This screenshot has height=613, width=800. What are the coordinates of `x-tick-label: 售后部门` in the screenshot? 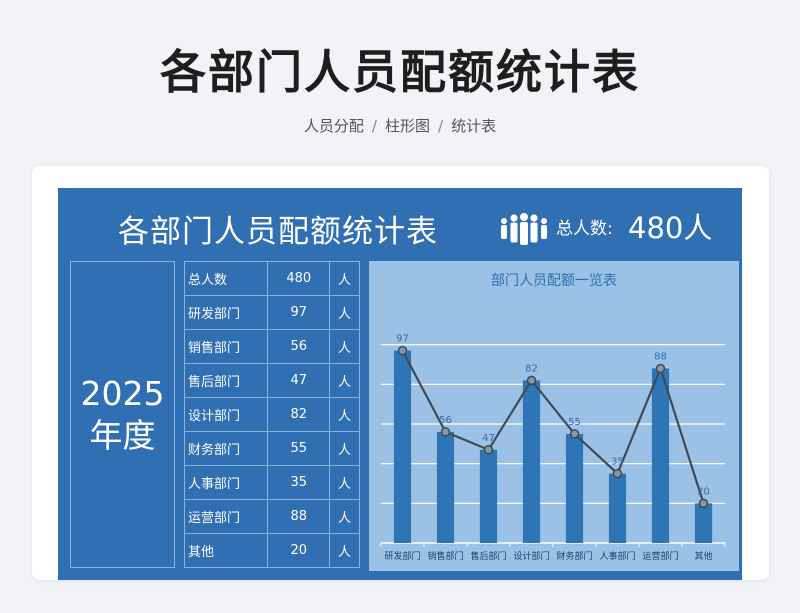 It's located at (488, 556).